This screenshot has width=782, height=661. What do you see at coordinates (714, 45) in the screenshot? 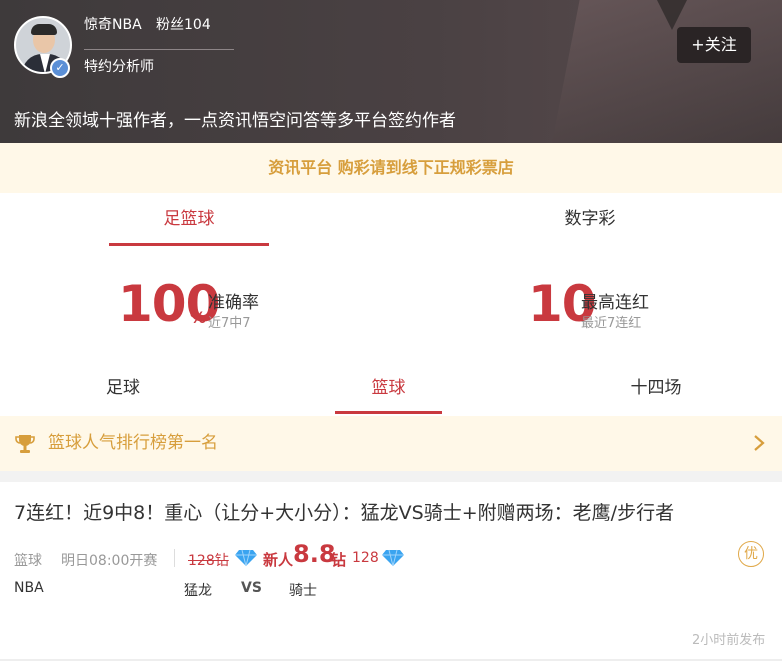
I see `follow-button: +关注` at bounding box center [714, 45].